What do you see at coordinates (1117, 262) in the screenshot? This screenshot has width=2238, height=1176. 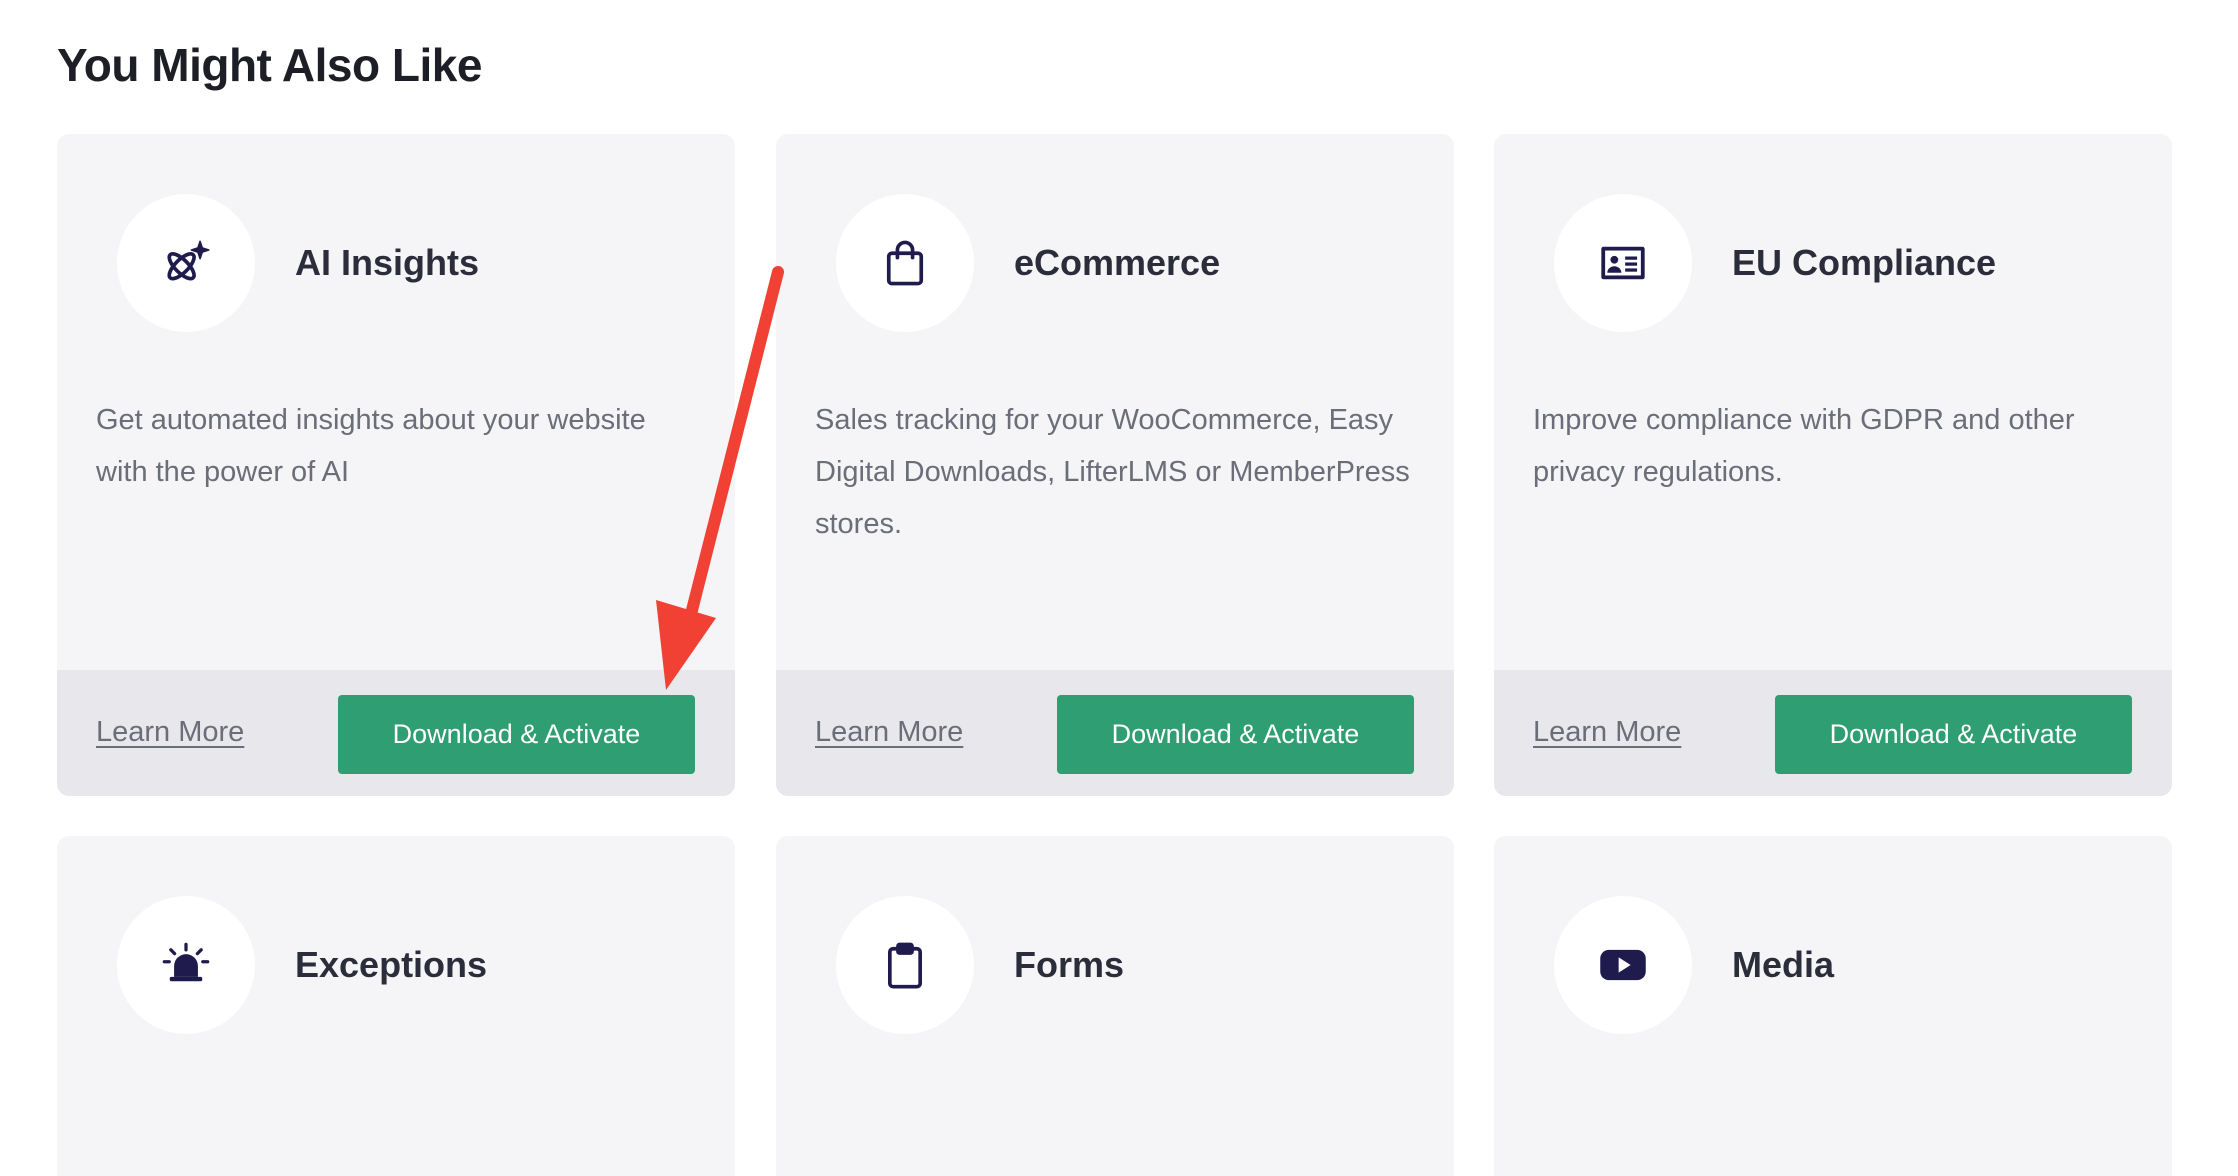 I see `card-title: eCommerce` at bounding box center [1117, 262].